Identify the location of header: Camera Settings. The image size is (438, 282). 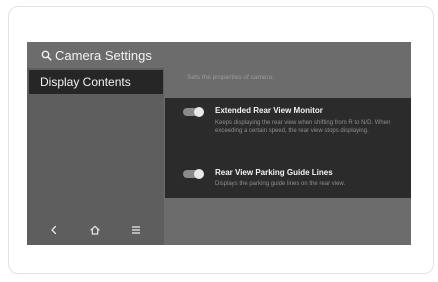
(96, 55).